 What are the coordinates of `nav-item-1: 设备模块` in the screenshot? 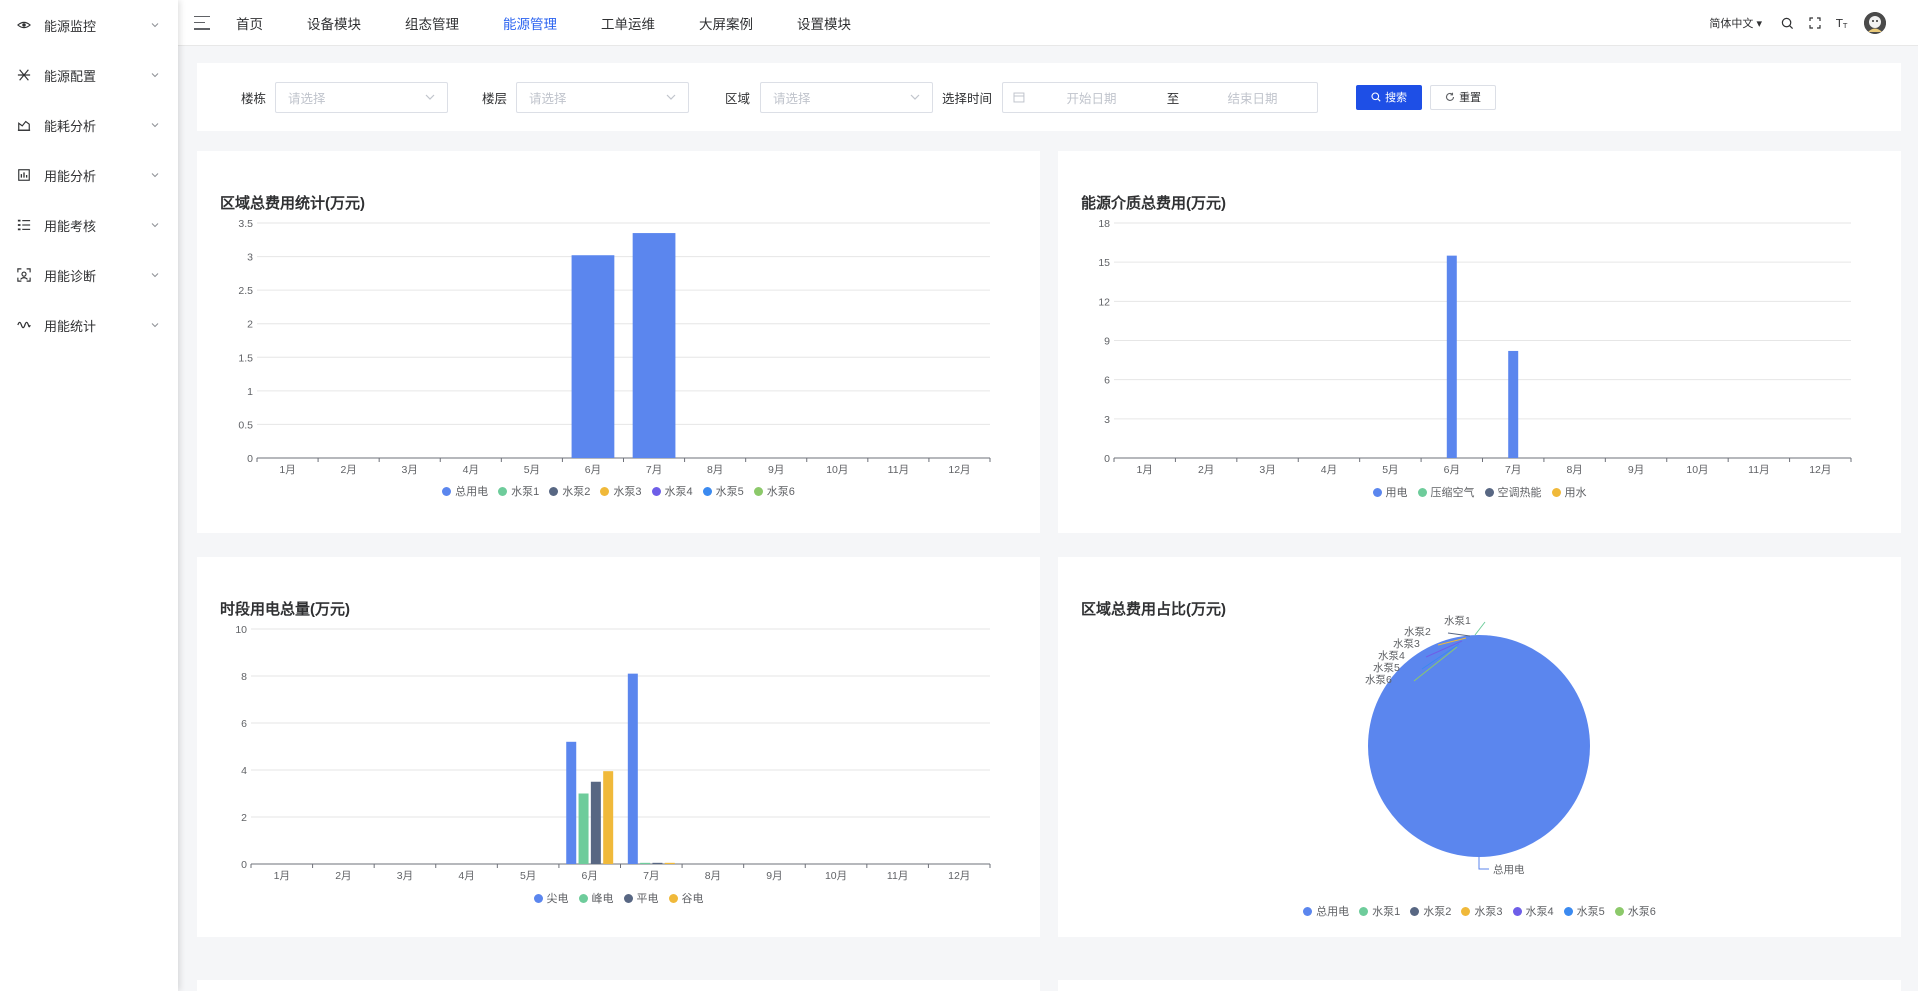 It's located at (334, 23).